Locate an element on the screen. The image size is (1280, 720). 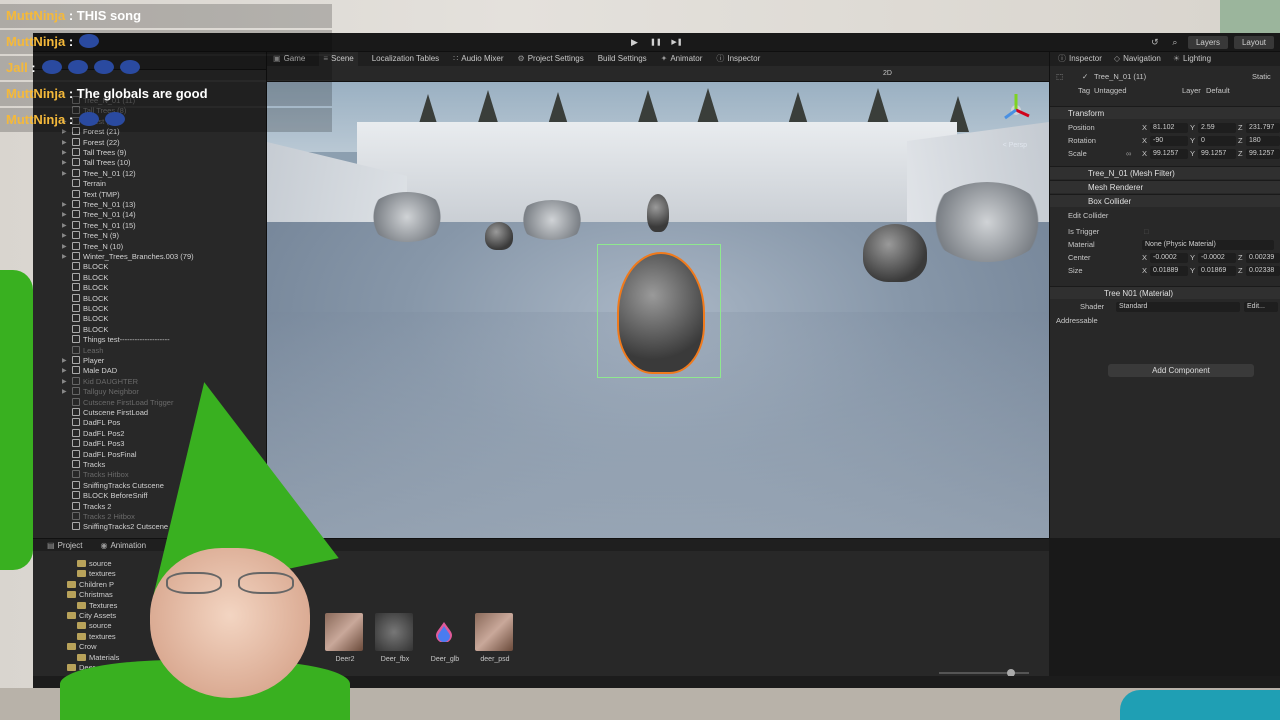
project-folder: Textures is located at coordinates (97, 606).